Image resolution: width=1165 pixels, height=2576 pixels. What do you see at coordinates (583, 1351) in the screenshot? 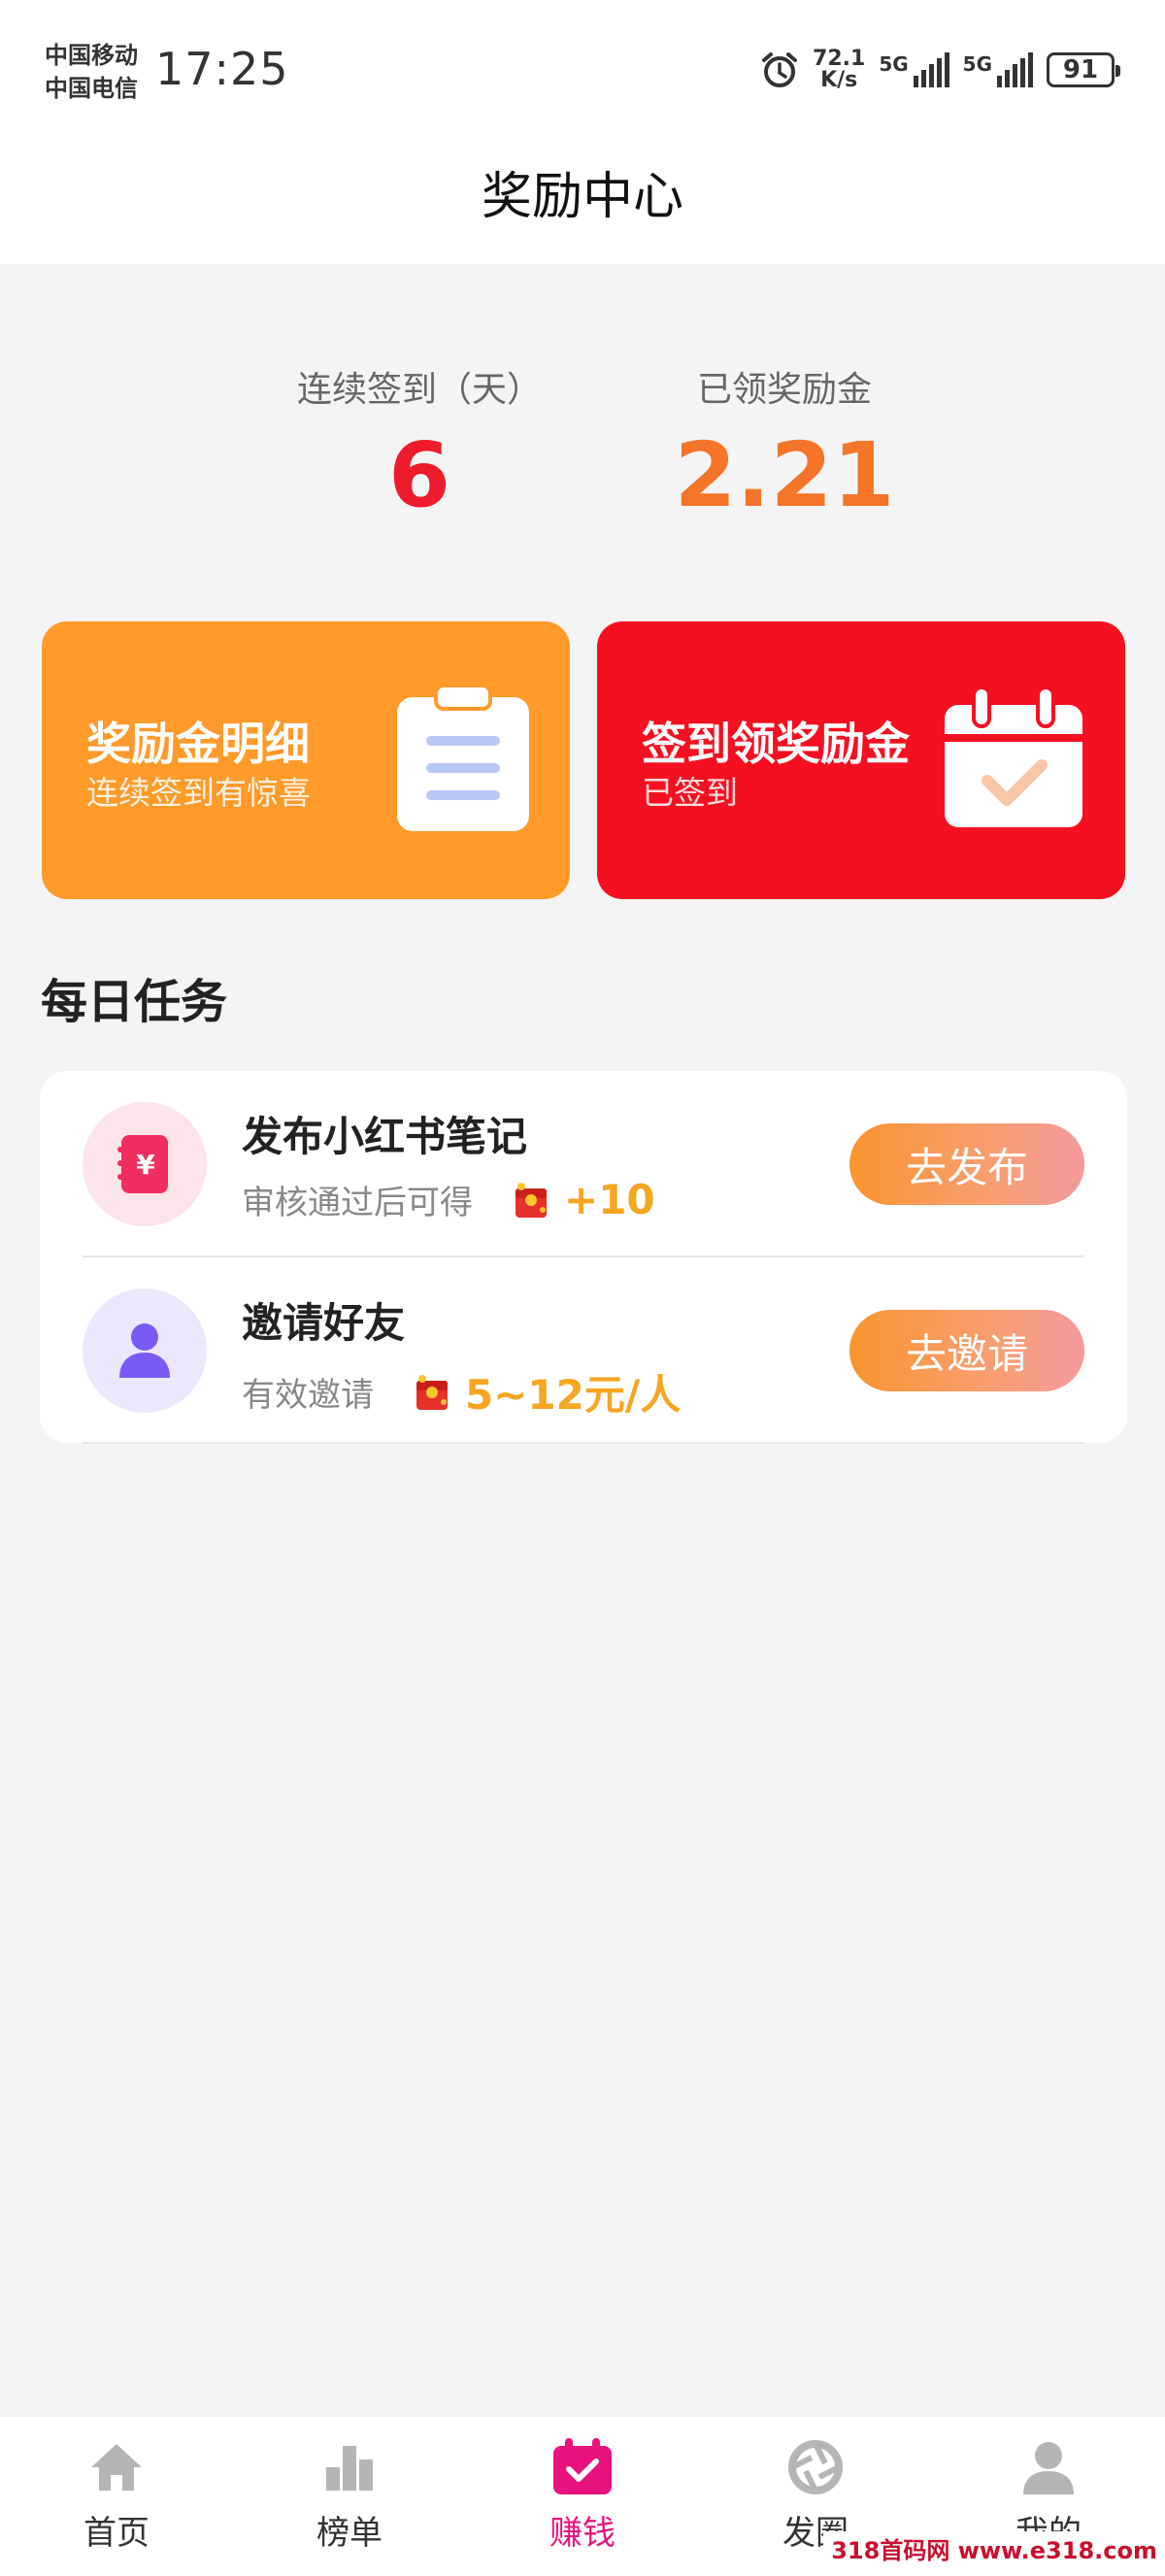
I see `task-row-invite-friends: 邀请好友 有效邀请 5~12元/人 去邀请` at bounding box center [583, 1351].